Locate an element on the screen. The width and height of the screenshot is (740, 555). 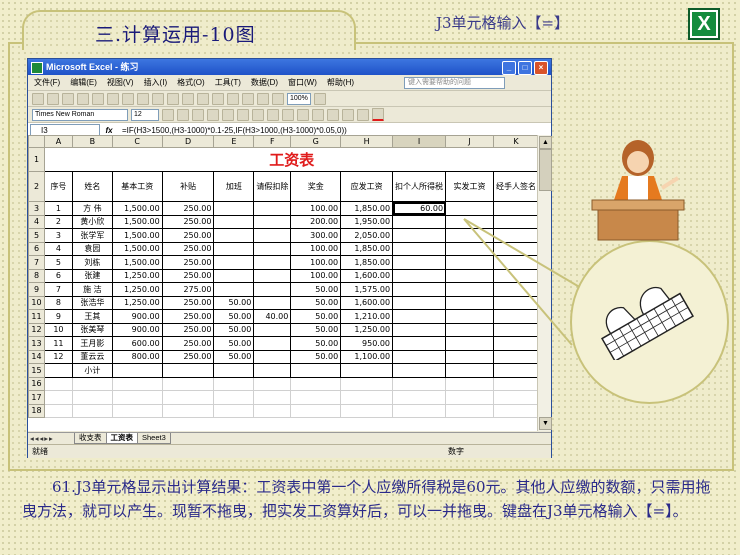
cell: 董云云 is located at coordinates (92, 356).